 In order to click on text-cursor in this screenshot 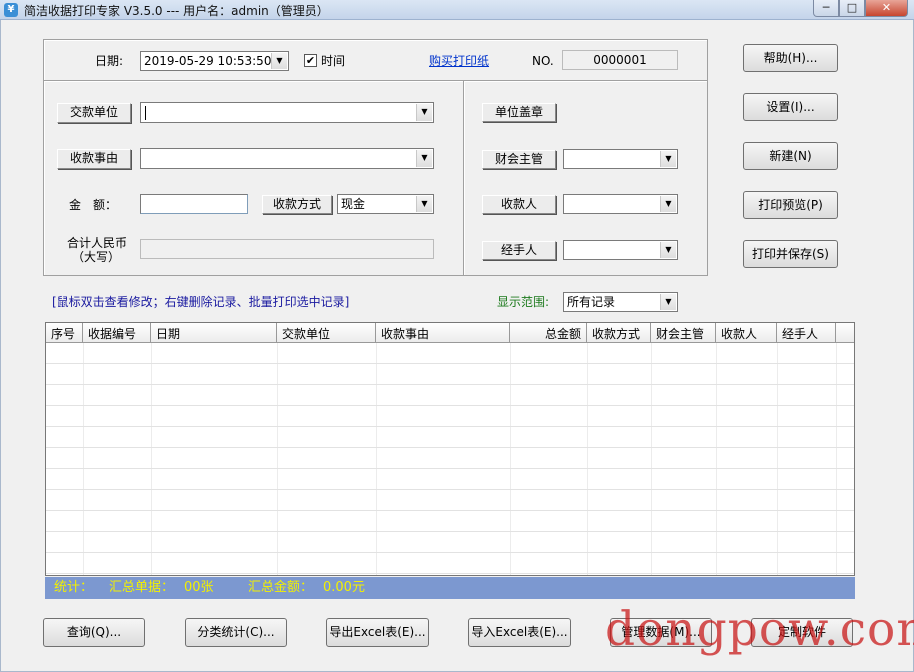, I will do `click(145, 113)`.